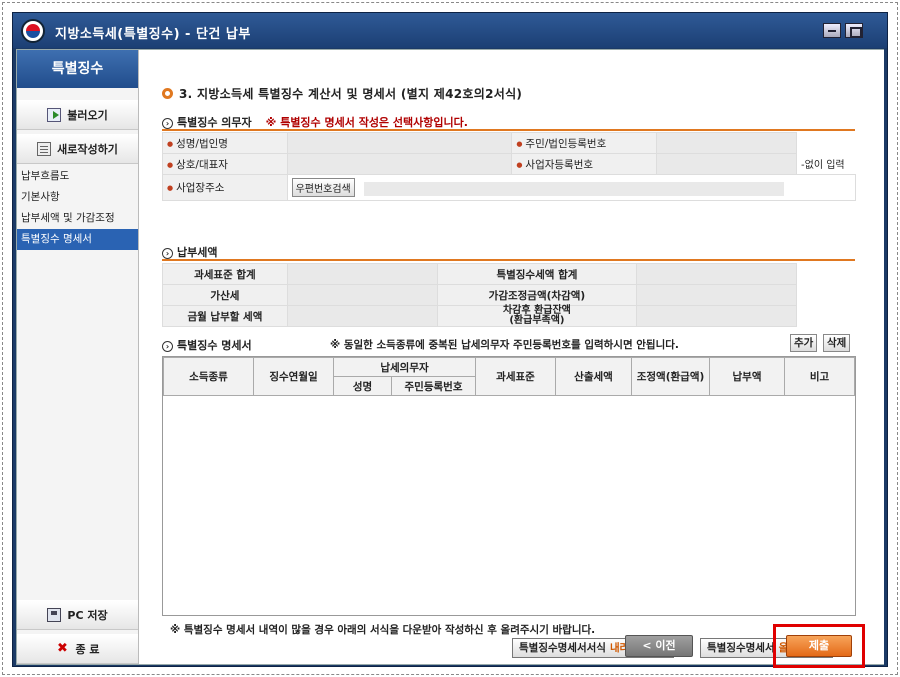 The width and height of the screenshot is (900, 677). Describe the element at coordinates (54, 115) in the screenshot. I see `load-icon` at that location.